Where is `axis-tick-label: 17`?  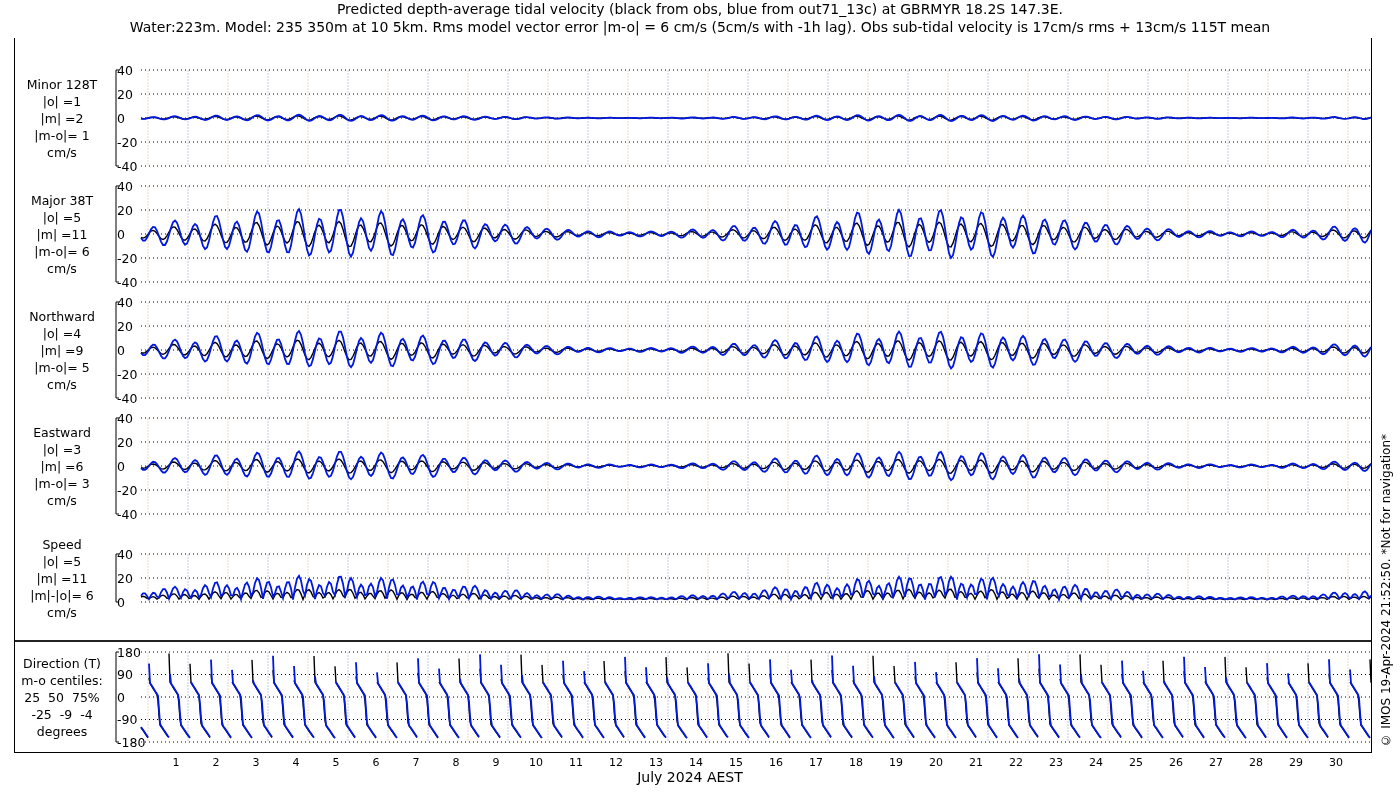
axis-tick-label: 17 is located at coordinates (816, 762).